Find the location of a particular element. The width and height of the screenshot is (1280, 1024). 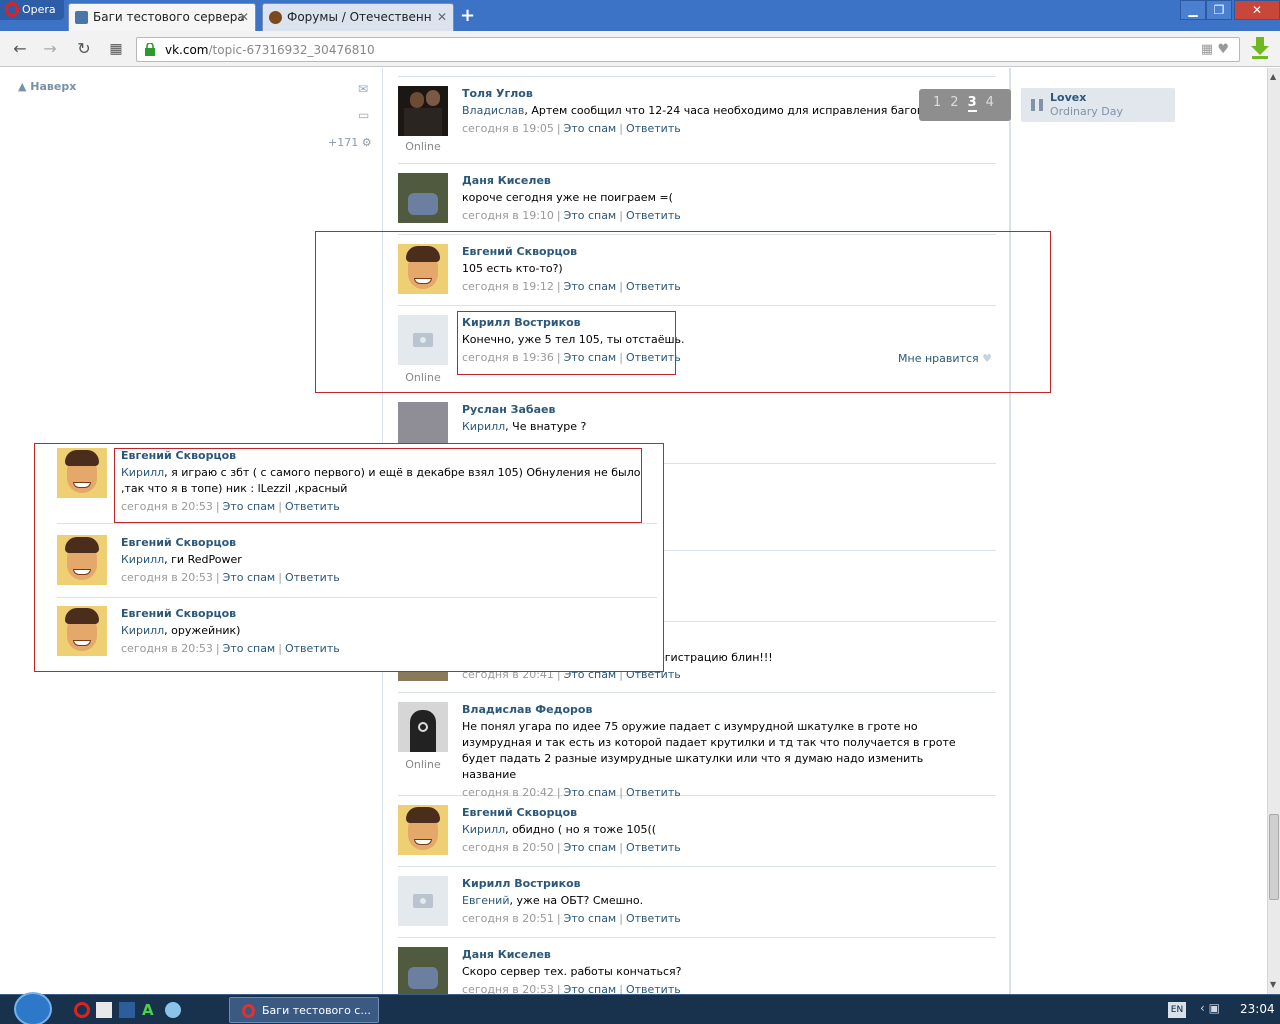

post-author: Руслан Забаев is located at coordinates (727, 410).